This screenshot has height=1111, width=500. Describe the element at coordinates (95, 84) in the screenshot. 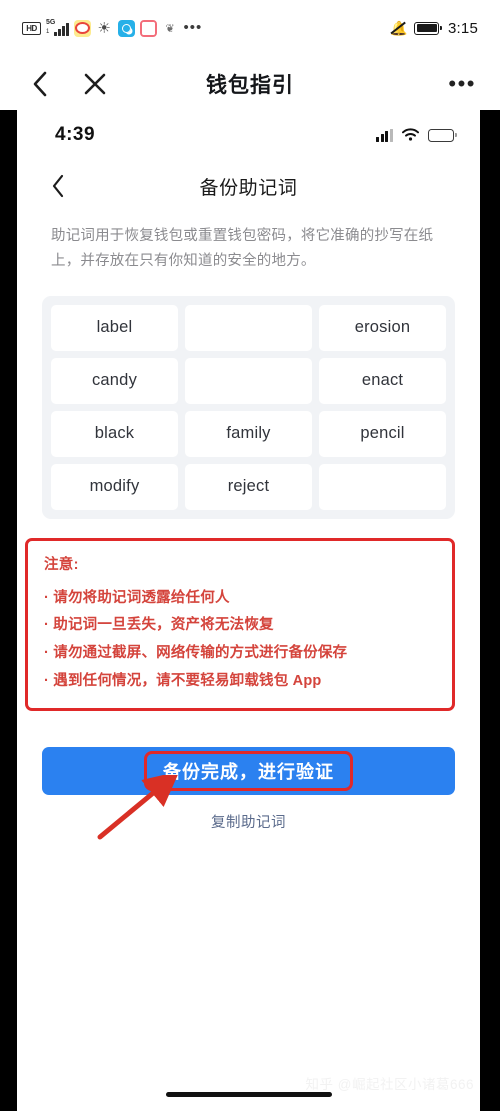

I see `close-button` at that location.